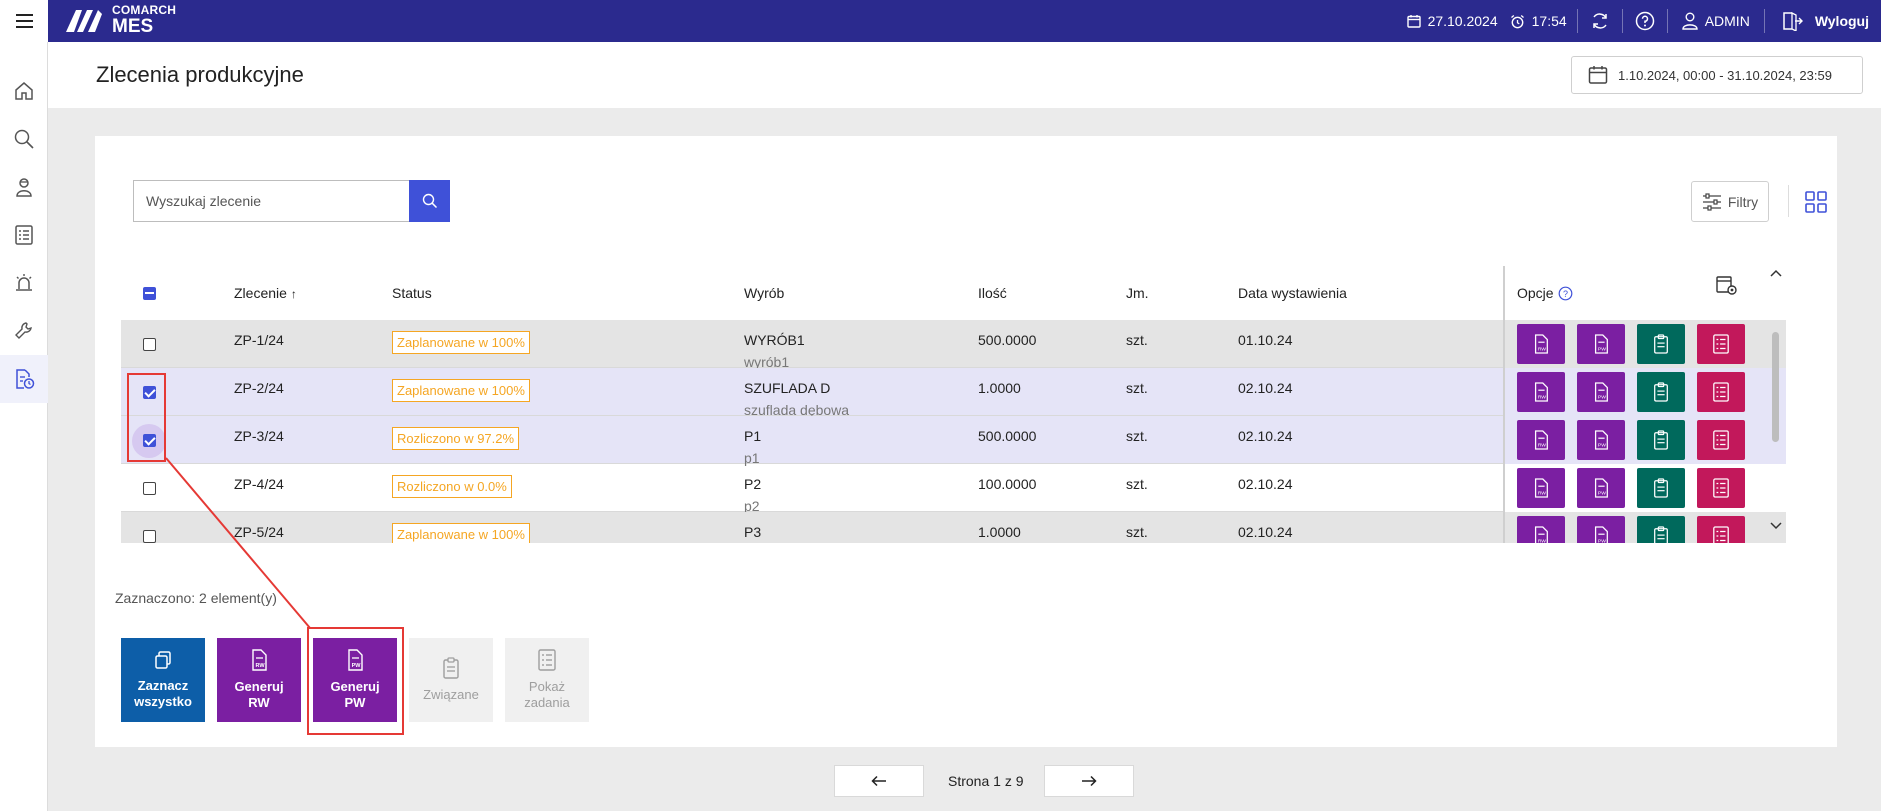 The height and width of the screenshot is (811, 1881). Describe the element at coordinates (1730, 201) in the screenshot. I see `filters-button: Filtry` at that location.